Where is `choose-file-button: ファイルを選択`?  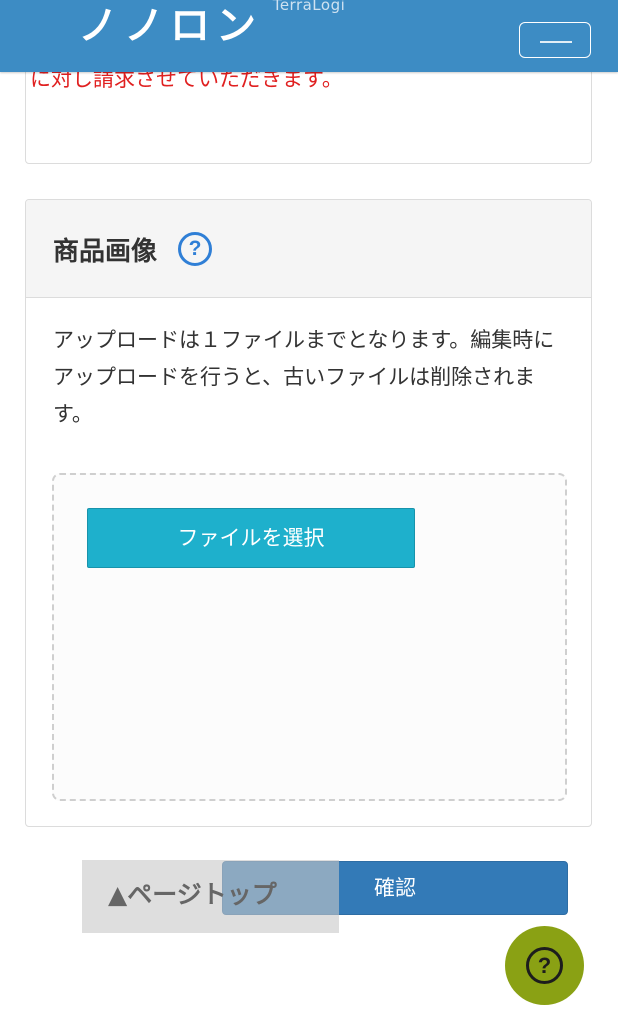 choose-file-button: ファイルを選択 is located at coordinates (251, 538).